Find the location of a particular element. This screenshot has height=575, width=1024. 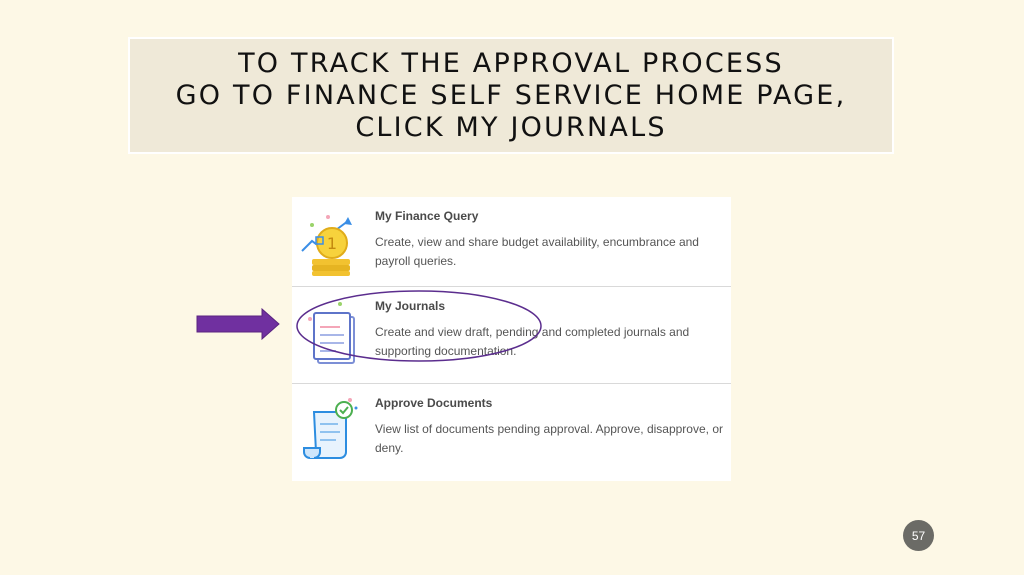

card-title: Approve Documents is located at coordinates (434, 403).